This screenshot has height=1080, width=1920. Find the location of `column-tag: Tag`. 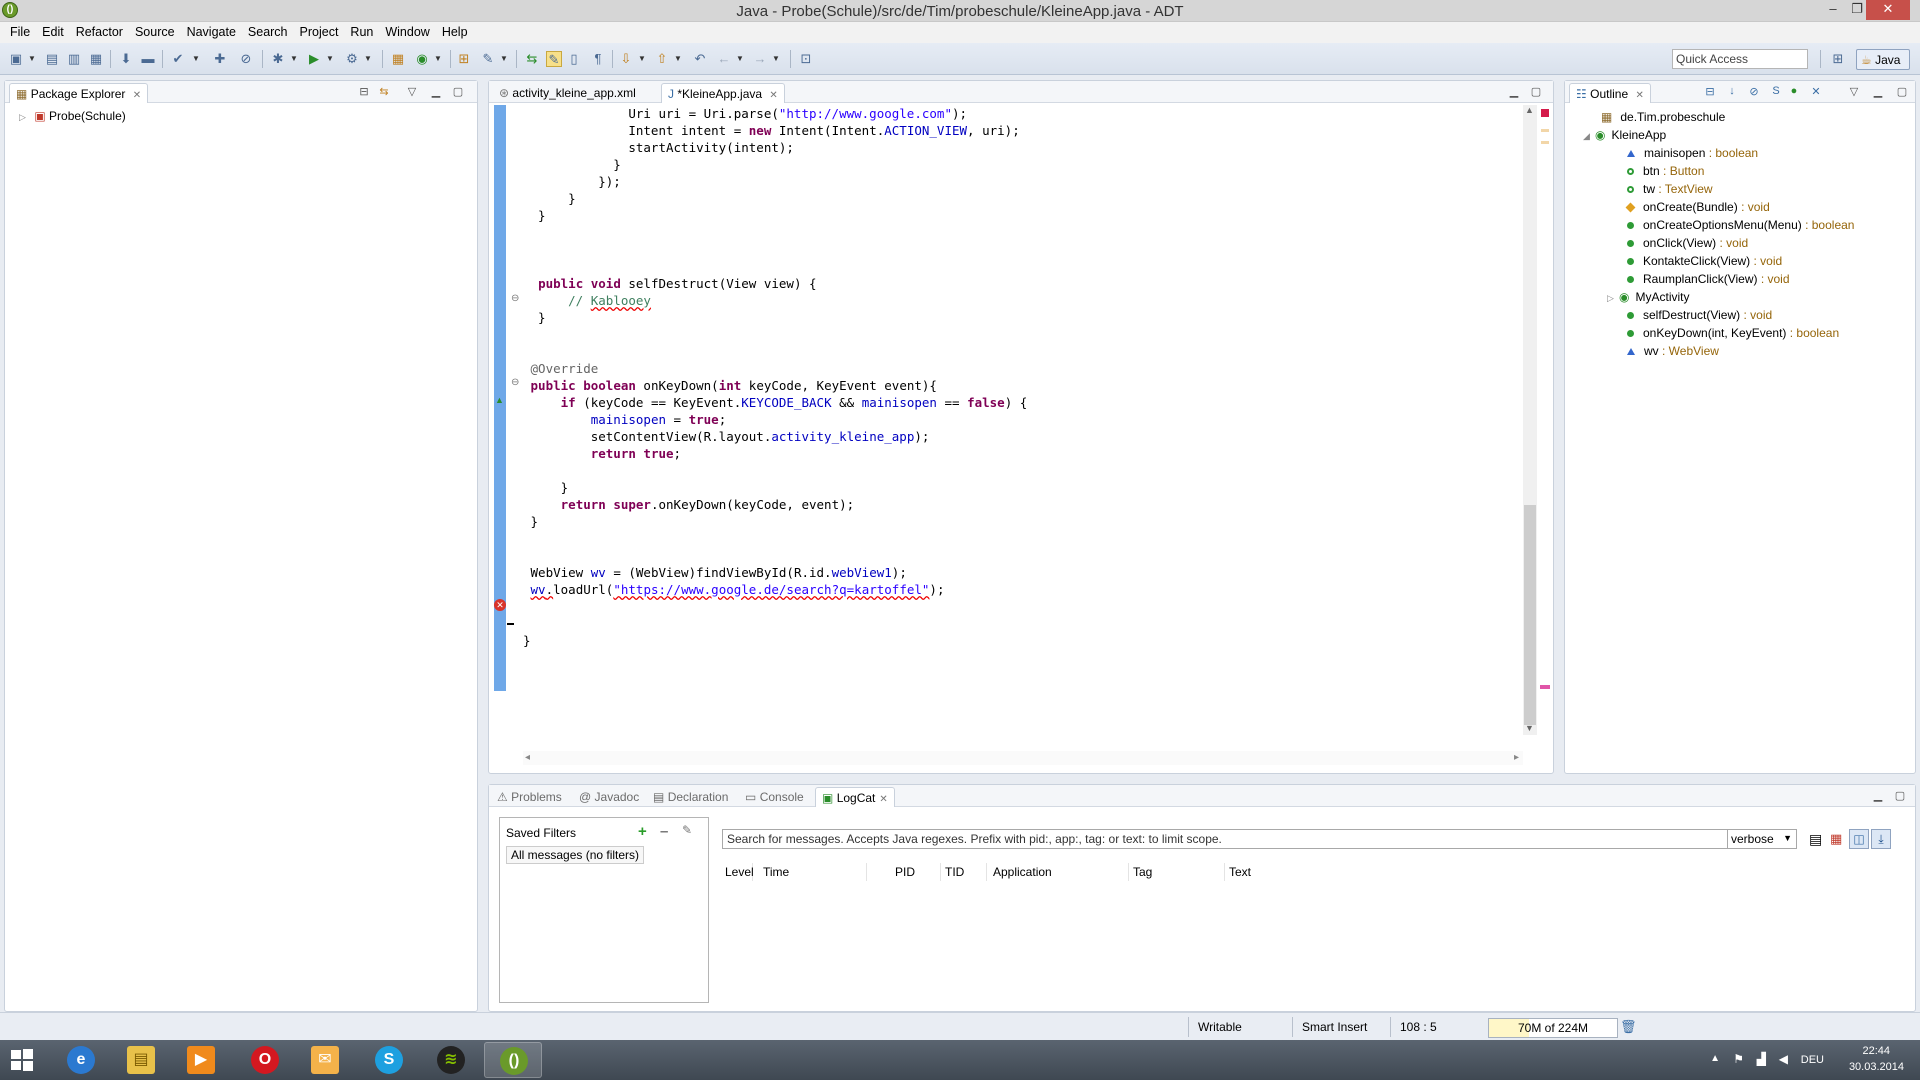

column-tag: Tag is located at coordinates (1177, 872).